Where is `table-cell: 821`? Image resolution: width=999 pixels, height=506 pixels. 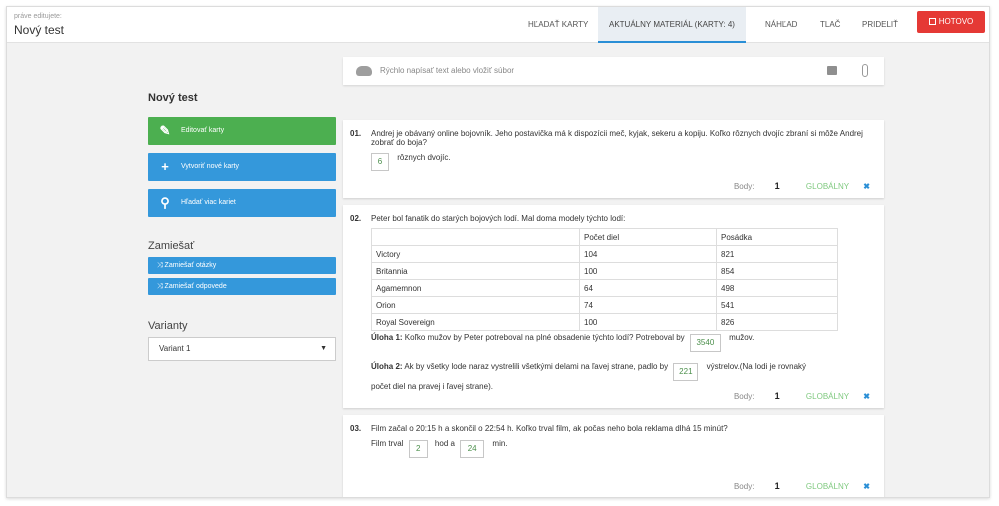
table-cell: 821 is located at coordinates (777, 254).